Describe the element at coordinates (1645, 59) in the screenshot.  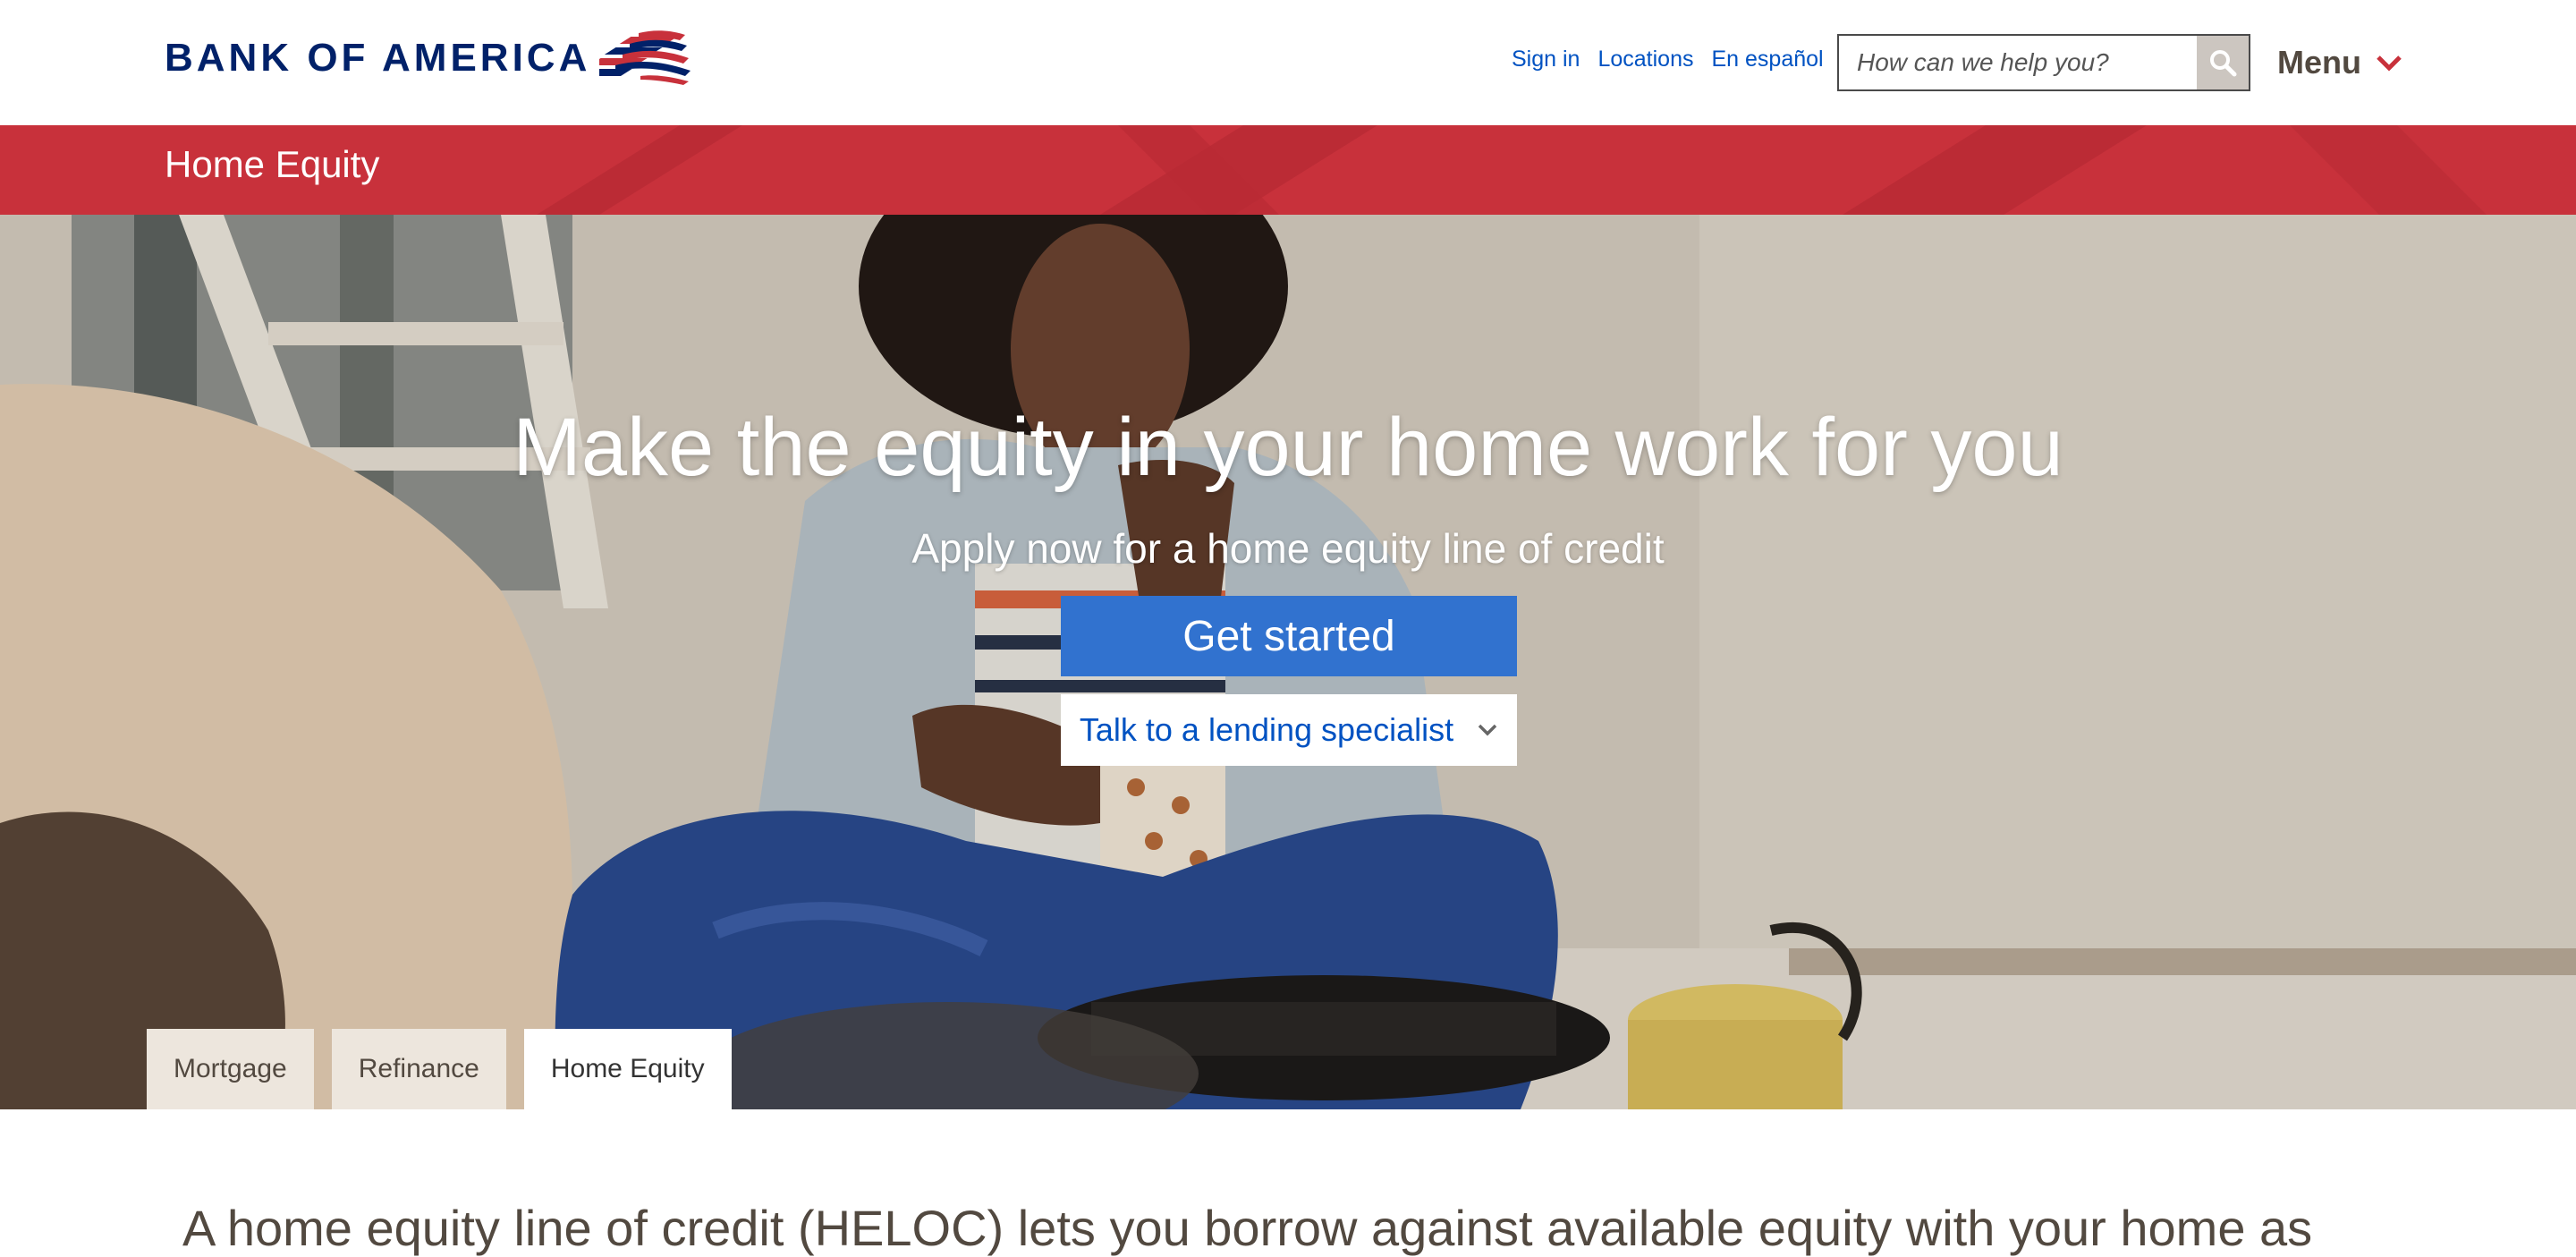
I see `locations-link: Locations` at that location.